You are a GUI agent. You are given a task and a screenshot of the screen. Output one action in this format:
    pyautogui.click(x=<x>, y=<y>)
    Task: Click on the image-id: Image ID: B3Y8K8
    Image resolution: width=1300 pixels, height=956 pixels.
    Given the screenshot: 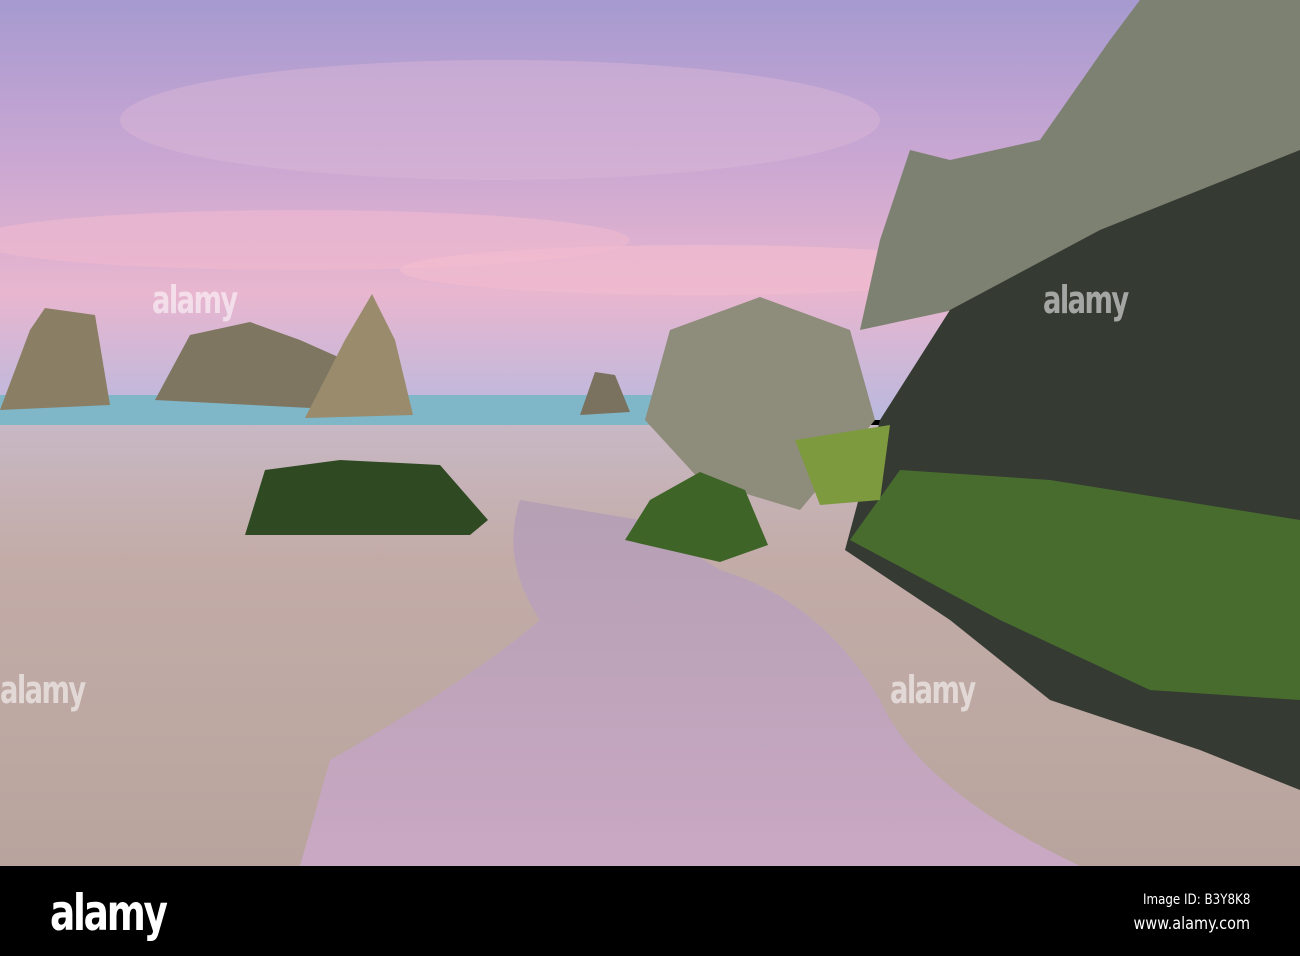 What is the action you would take?
    pyautogui.click(x=1196, y=900)
    